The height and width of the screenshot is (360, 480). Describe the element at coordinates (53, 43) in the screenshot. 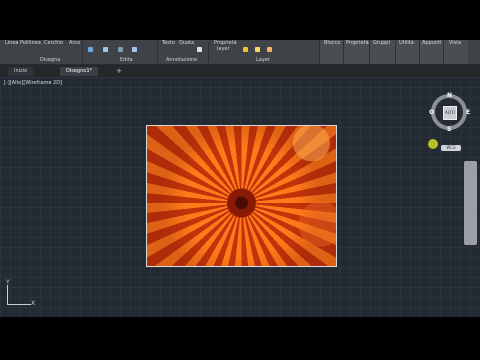

I see `ribbon-label-cerchio: Cerchio` at that location.